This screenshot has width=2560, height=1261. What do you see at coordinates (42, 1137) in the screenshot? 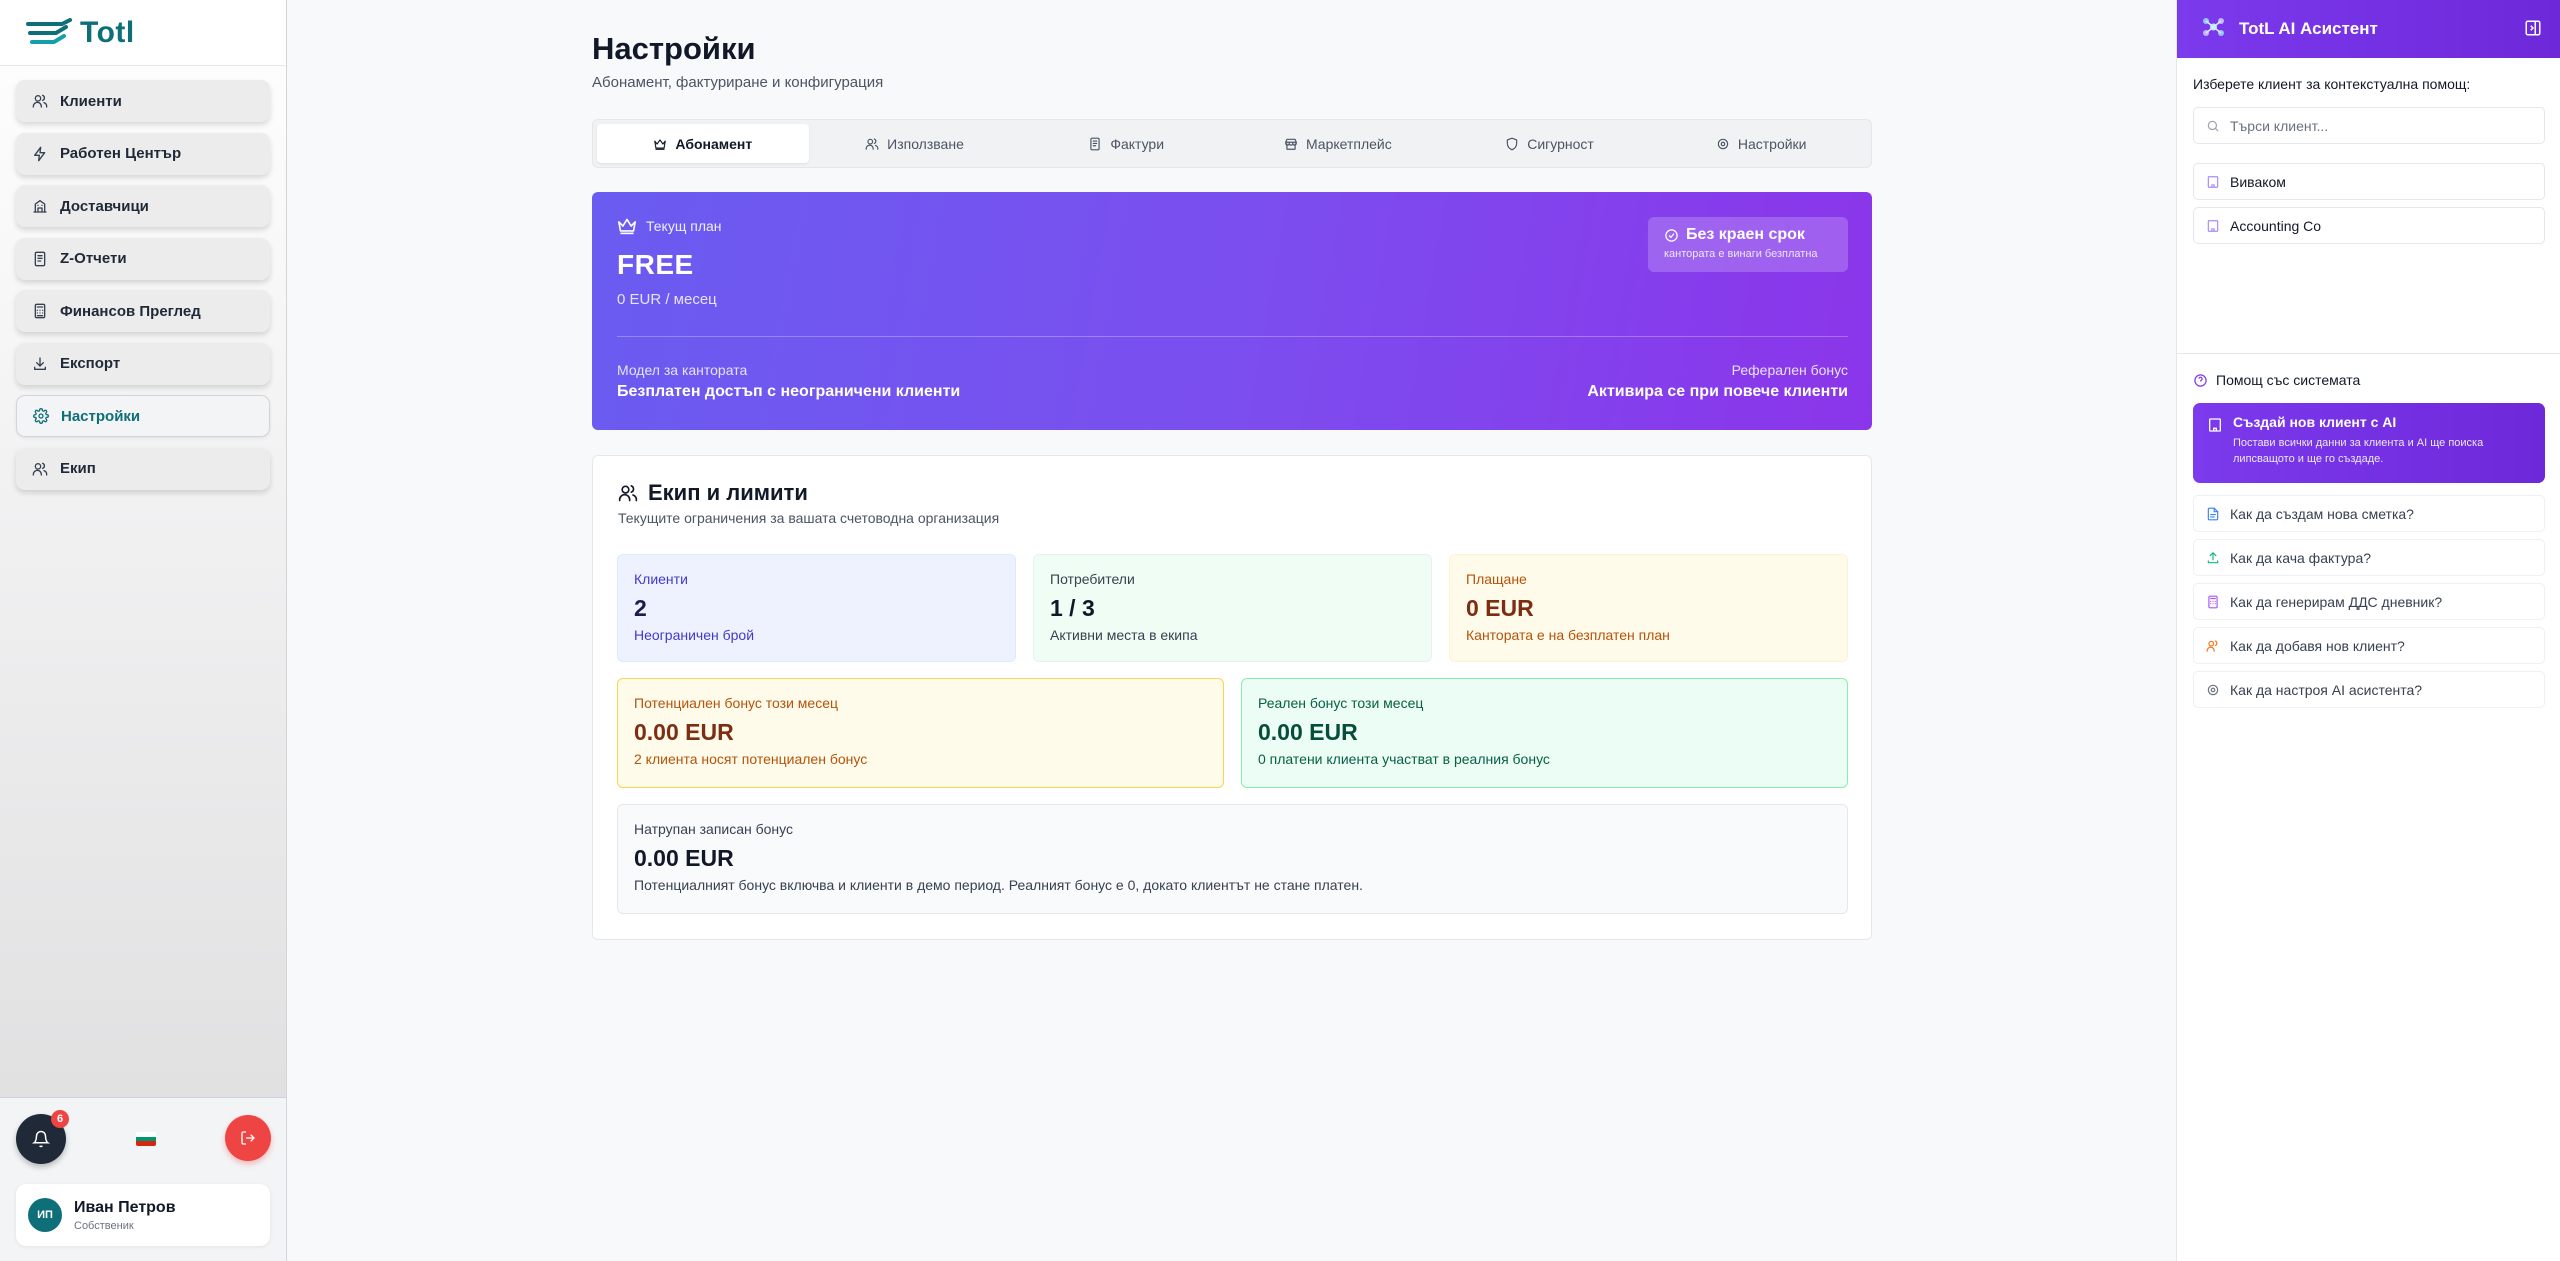
I see `notifications-button: 6` at bounding box center [42, 1137].